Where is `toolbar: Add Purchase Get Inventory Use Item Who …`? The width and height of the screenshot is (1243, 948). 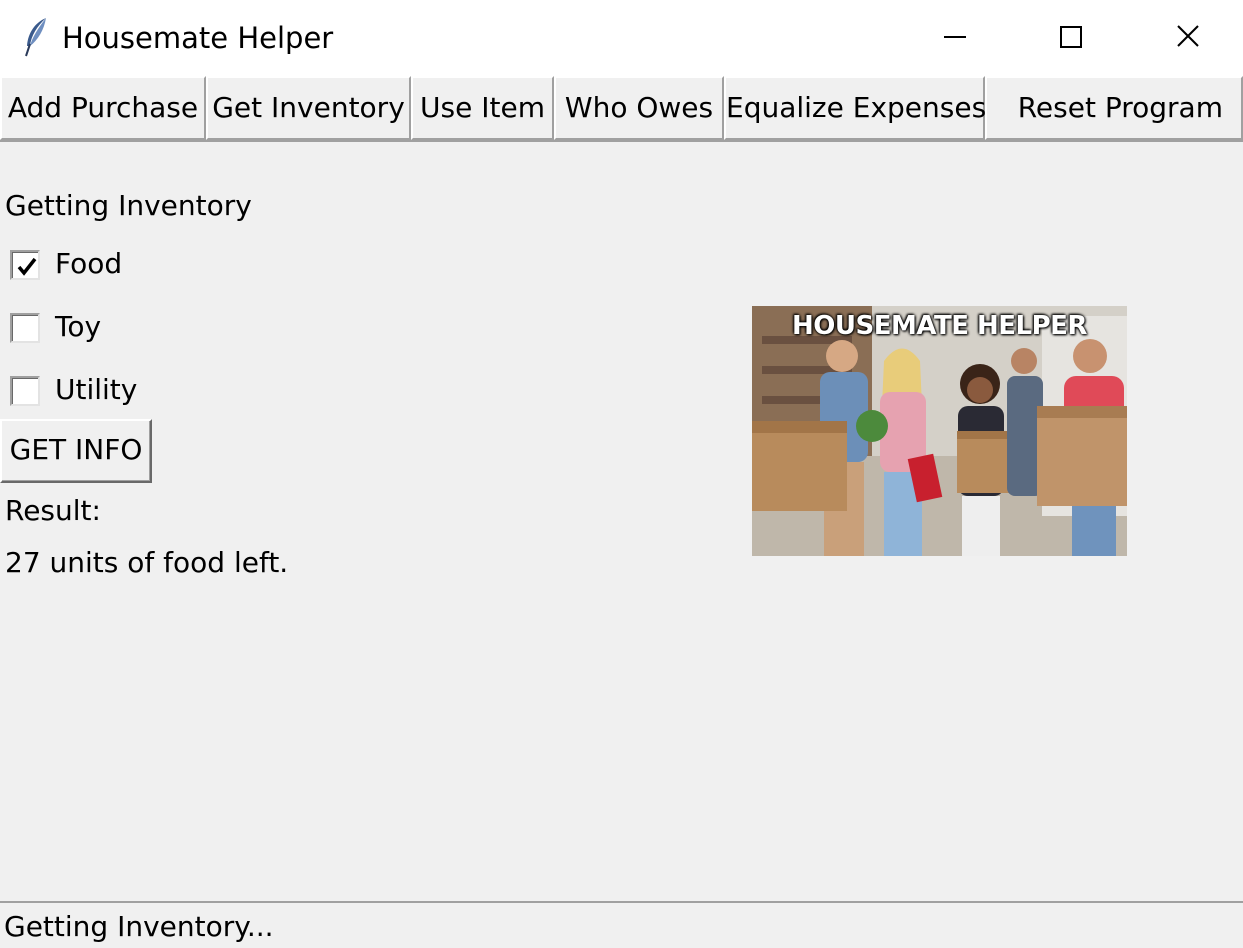 toolbar: Add Purchase Get Inventory Use Item Who … is located at coordinates (621, 109).